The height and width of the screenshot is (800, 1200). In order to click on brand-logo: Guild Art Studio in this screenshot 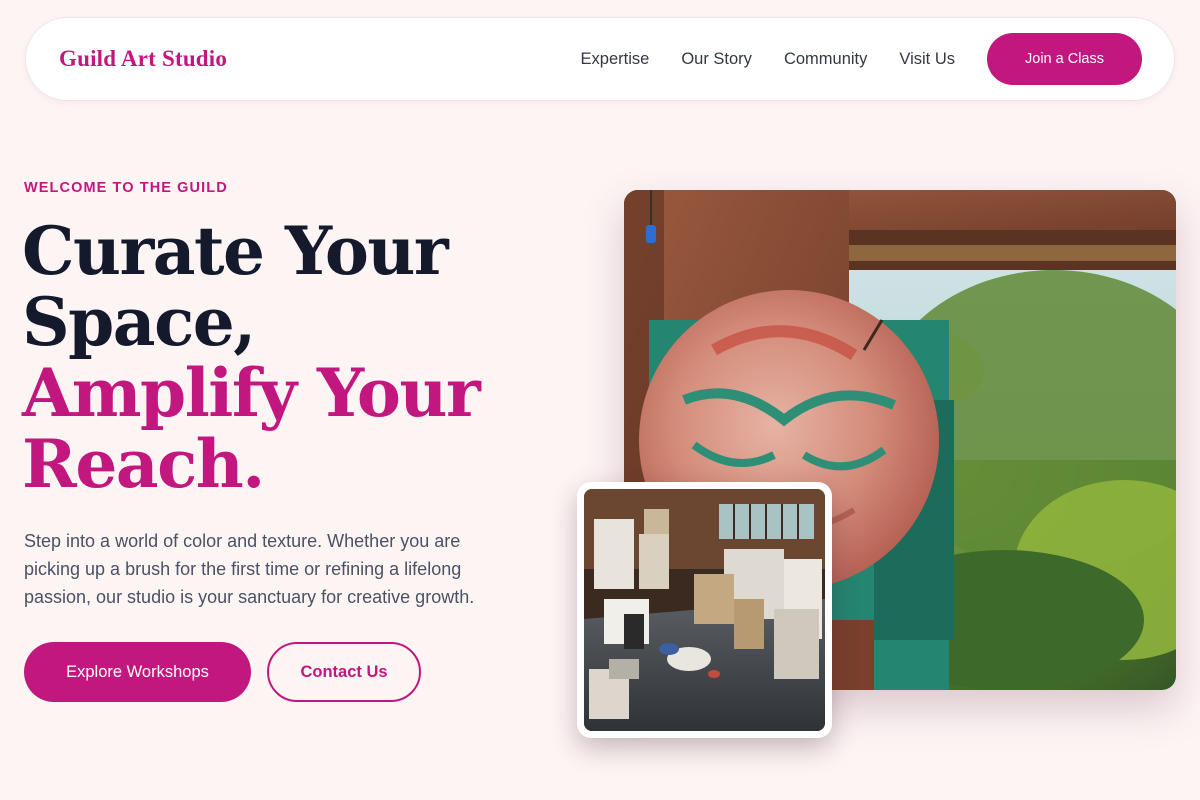, I will do `click(143, 59)`.